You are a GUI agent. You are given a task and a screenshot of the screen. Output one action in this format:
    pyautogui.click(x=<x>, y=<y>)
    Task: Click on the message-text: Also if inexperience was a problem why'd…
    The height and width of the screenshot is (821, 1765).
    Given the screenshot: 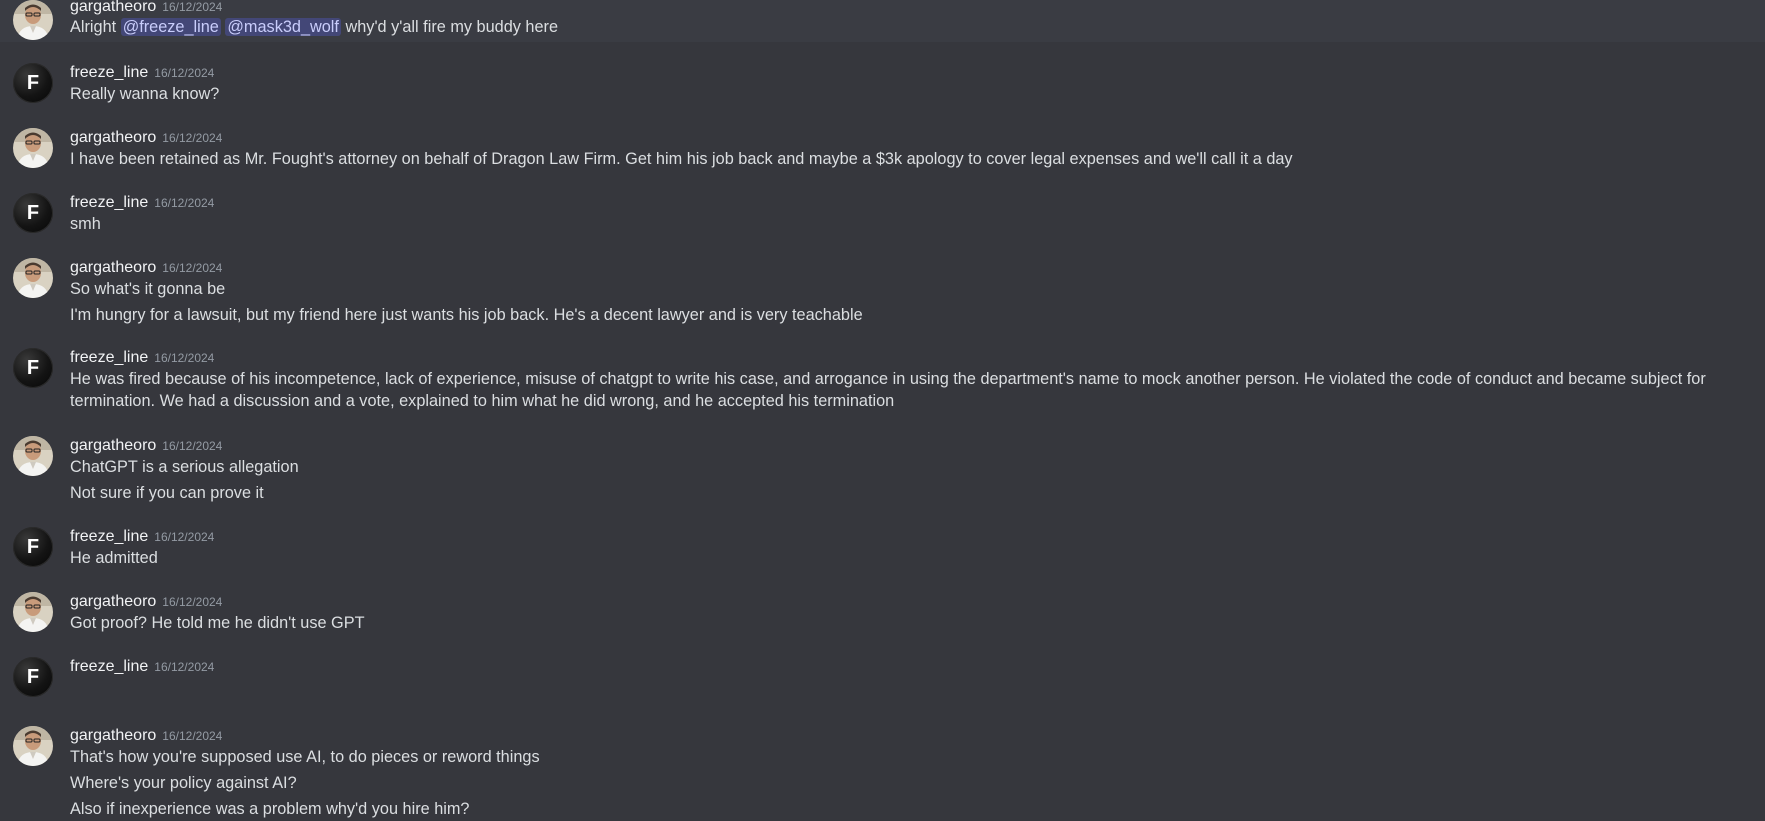 What is the action you would take?
    pyautogui.click(x=270, y=809)
    